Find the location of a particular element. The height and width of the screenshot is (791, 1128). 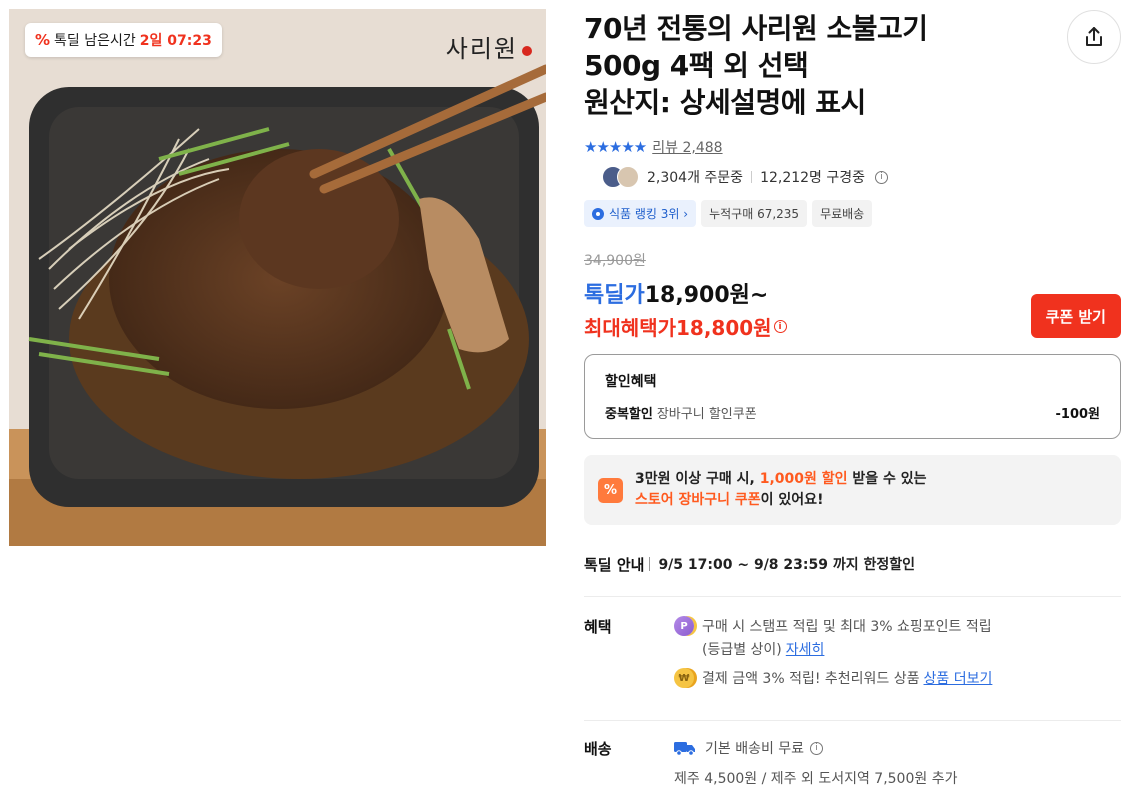

discount-desc: 장바구니 할인쿠폰 is located at coordinates (706, 414).